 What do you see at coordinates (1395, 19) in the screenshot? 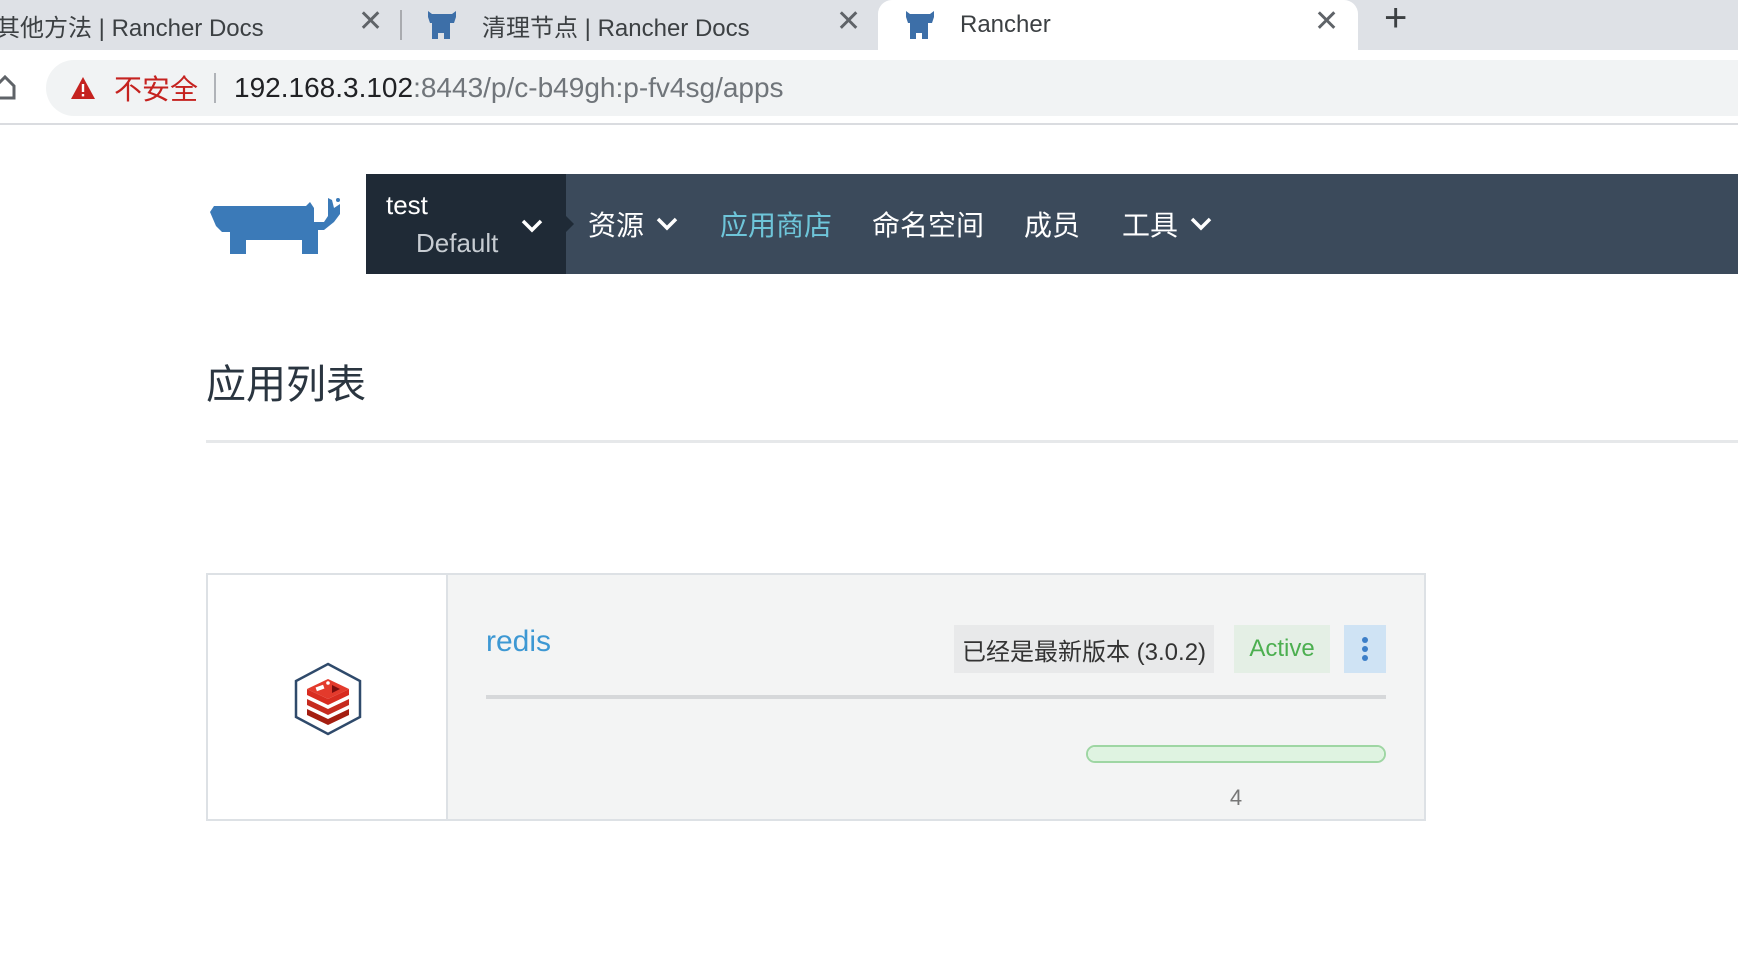
I see `new-tab-button: +` at bounding box center [1395, 19].